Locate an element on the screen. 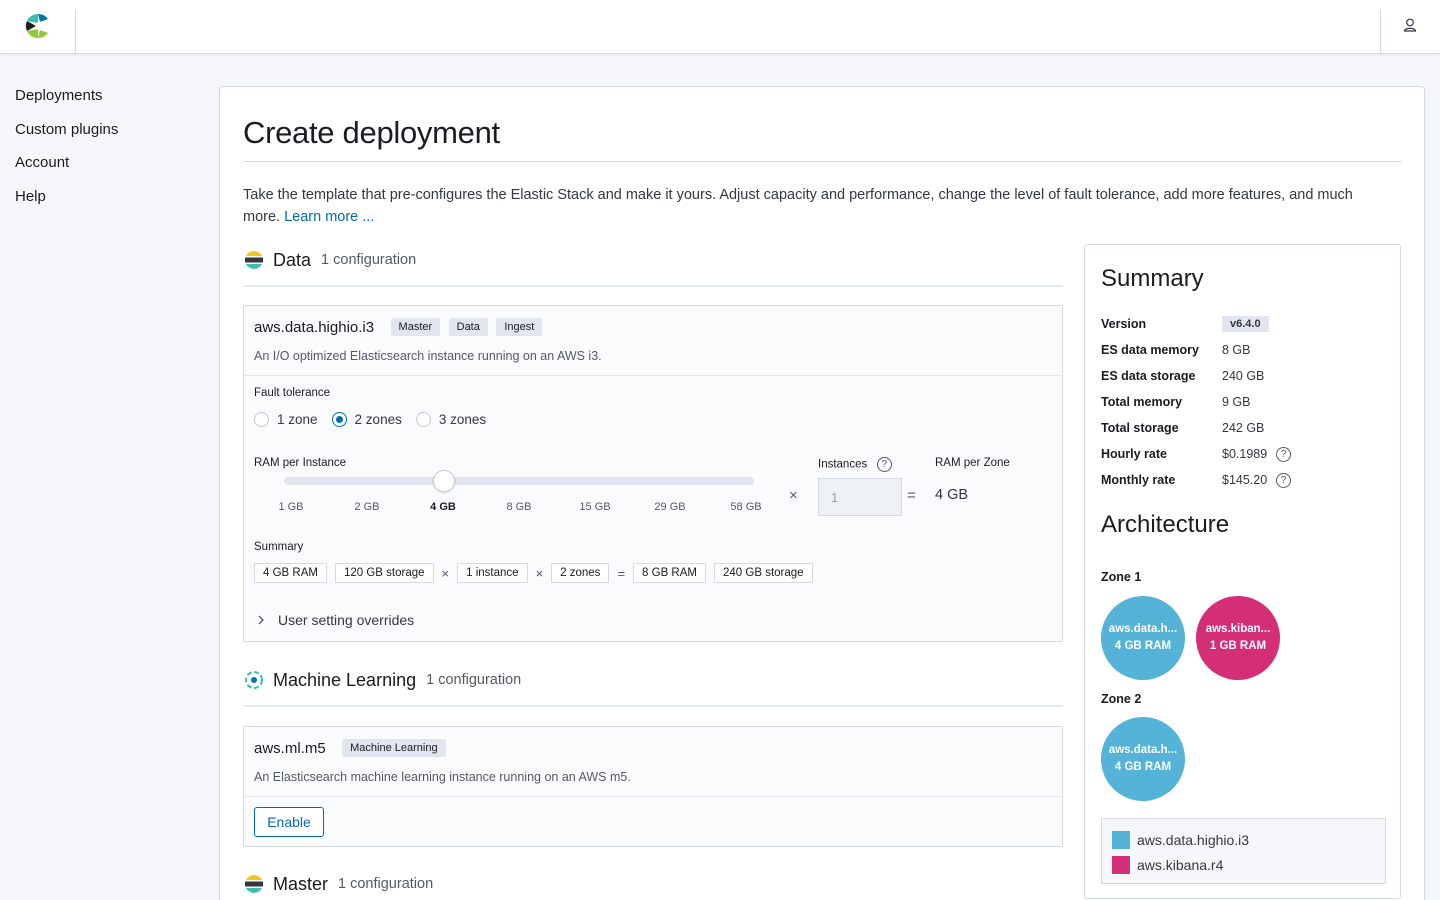  ram-slider-track is located at coordinates (519, 481).